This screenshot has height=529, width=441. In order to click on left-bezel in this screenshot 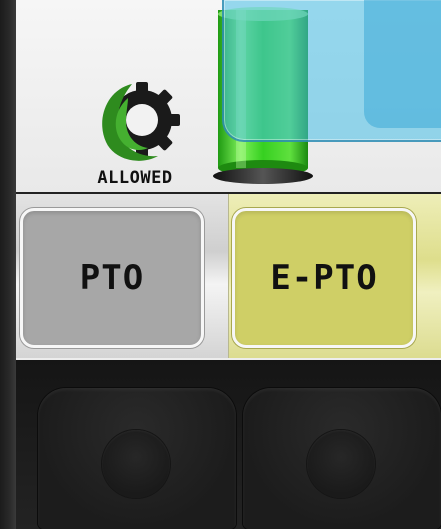, I will do `click(8, 264)`.